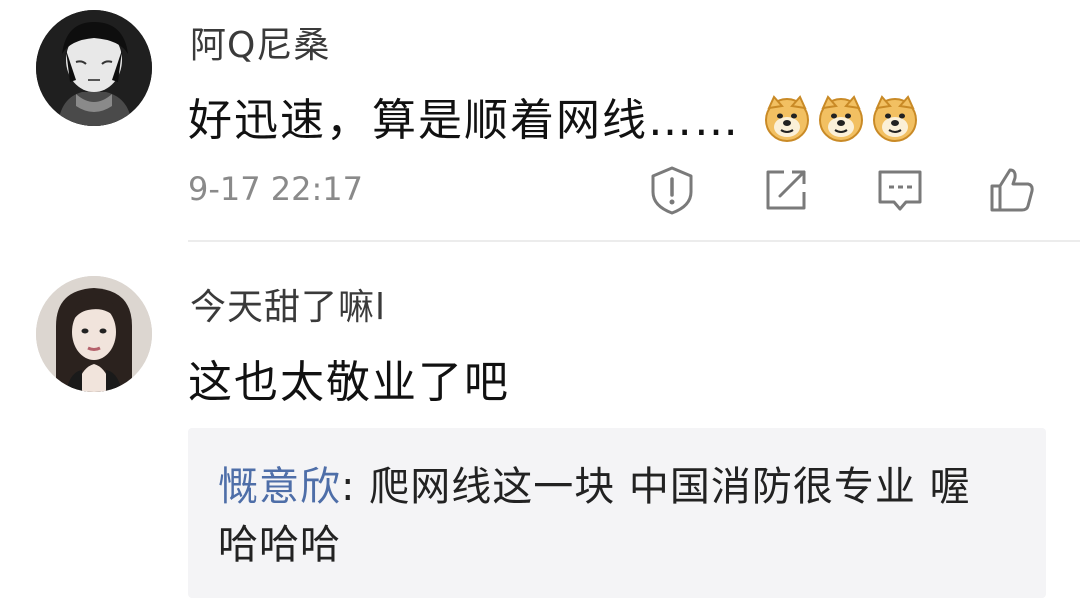  What do you see at coordinates (618, 516) in the screenshot?
I see `reply-content: 慨意欣: 爬网线这一块 中国消防很专业 喔 哈哈哈` at bounding box center [618, 516].